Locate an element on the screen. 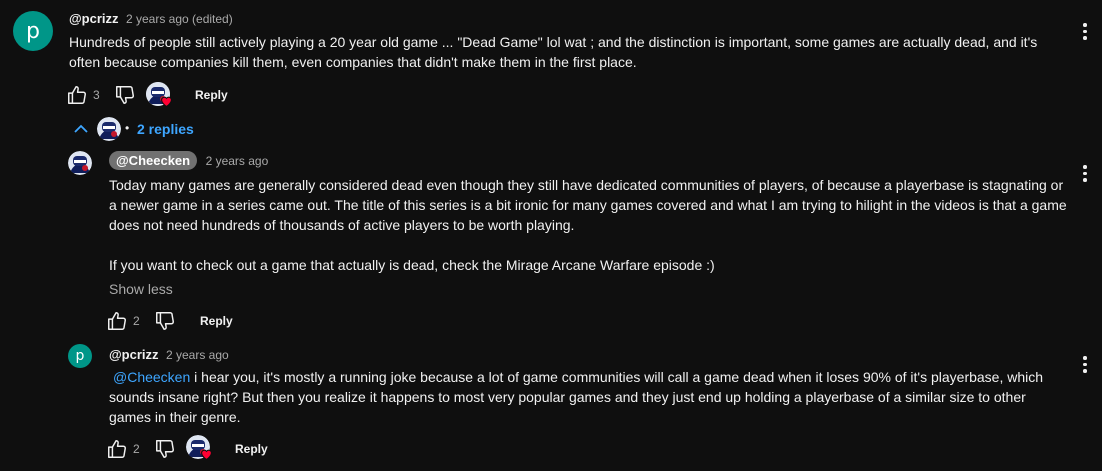 The image size is (1102, 471). replies-count-link: 2 replies is located at coordinates (165, 129).